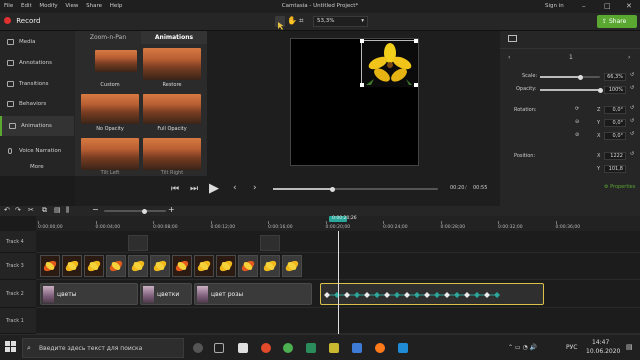  What do you see at coordinates (617, 21) in the screenshot?
I see `share-button: ⇪ Share` at bounding box center [617, 21].